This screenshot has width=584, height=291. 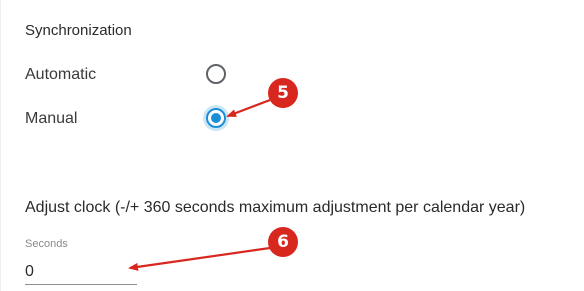 What do you see at coordinates (155, 76) in the screenshot?
I see `option-row-automatic: Automatic` at bounding box center [155, 76].